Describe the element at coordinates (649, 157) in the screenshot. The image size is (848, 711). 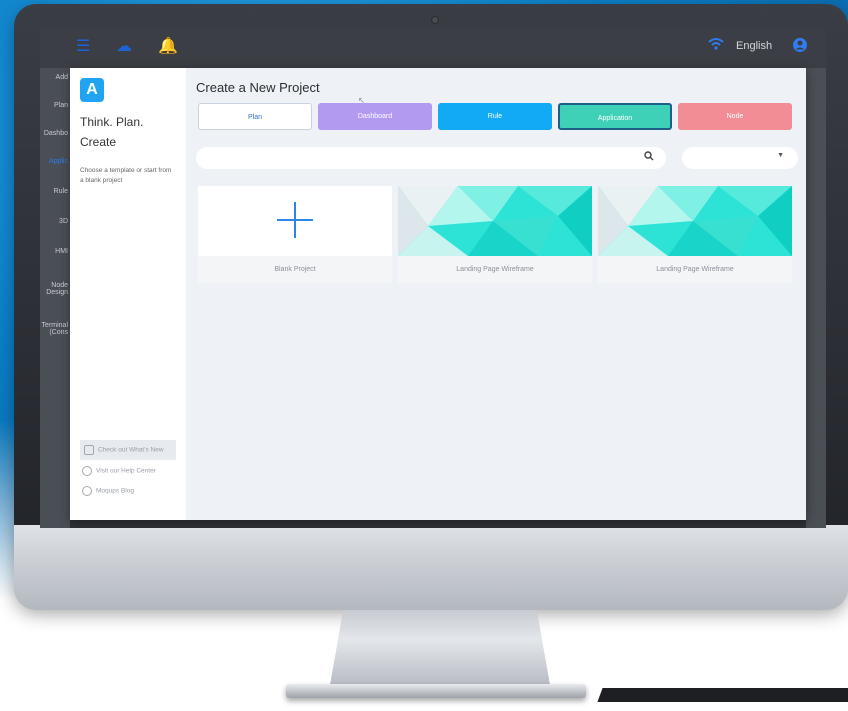
I see `search-icon` at that location.